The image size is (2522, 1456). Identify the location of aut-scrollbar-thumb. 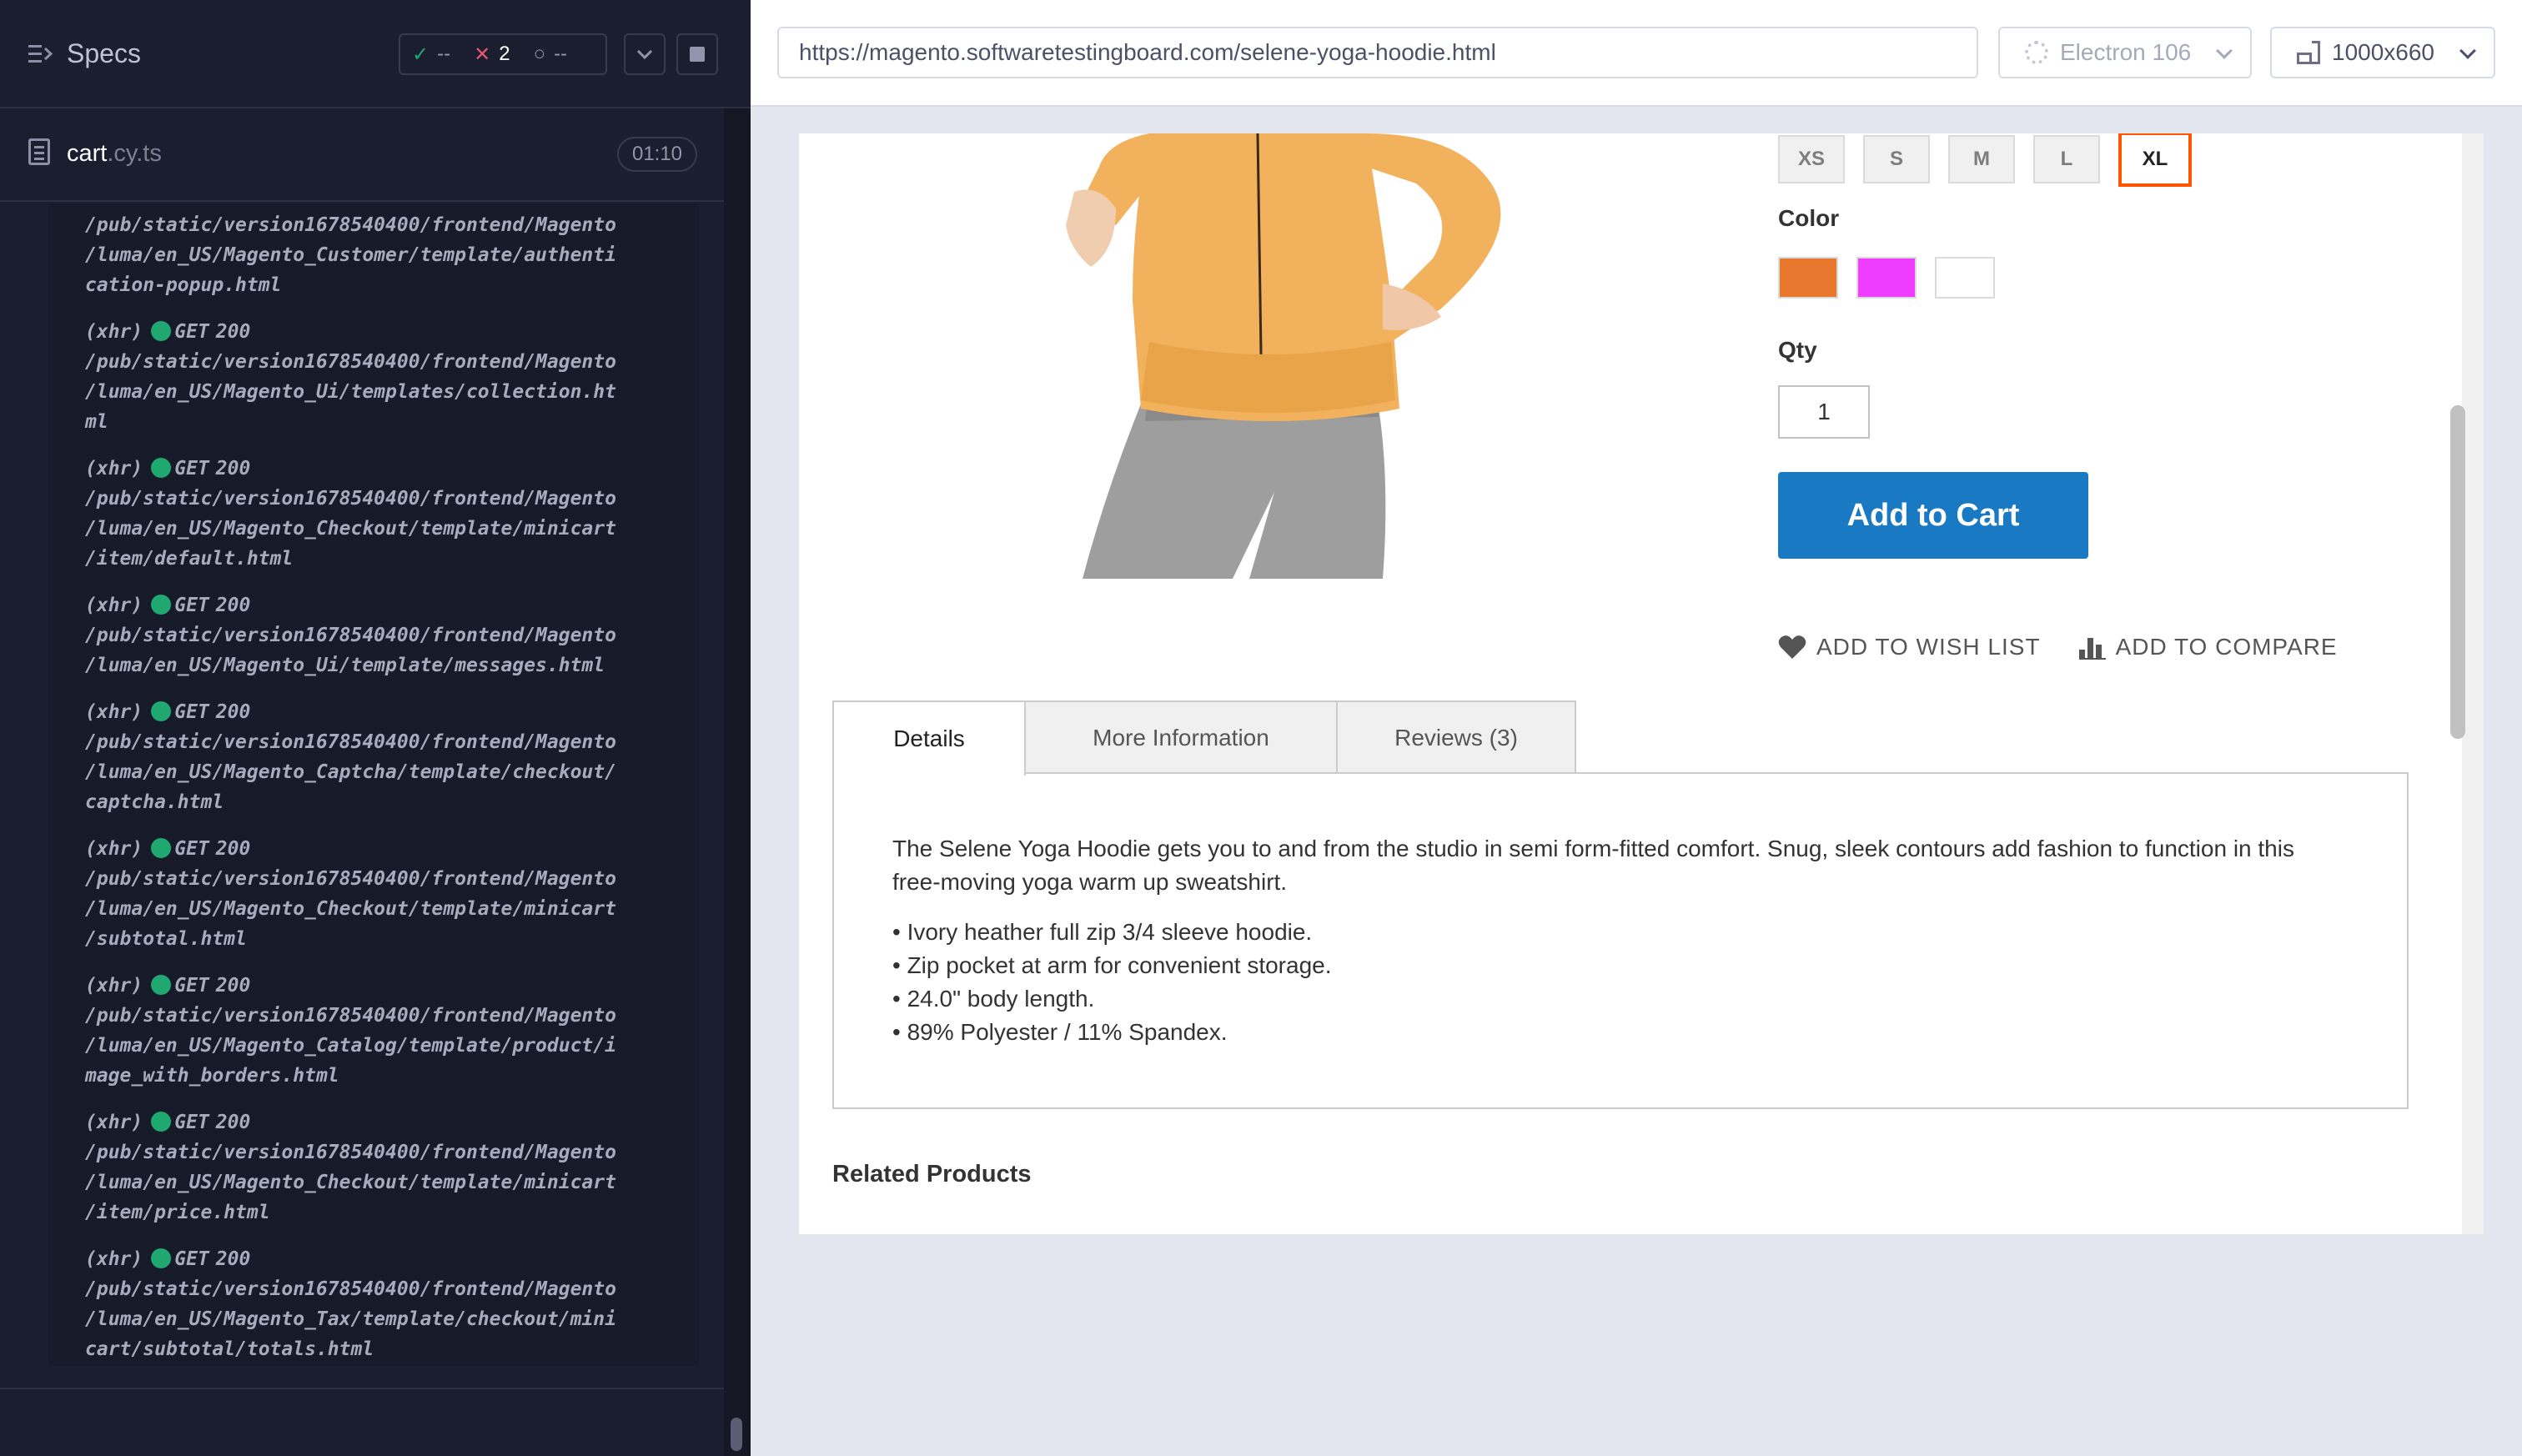
(2457, 572).